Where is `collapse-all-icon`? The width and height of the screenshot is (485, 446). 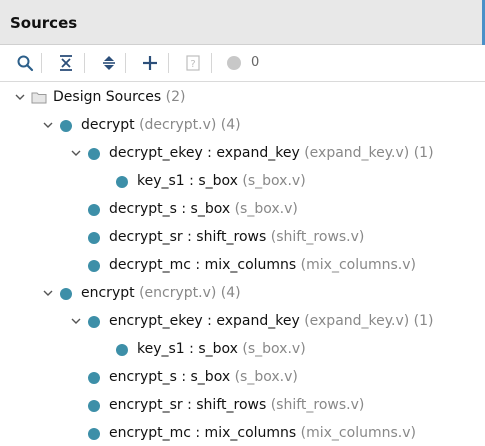
collapse-all-icon is located at coordinates (66, 63).